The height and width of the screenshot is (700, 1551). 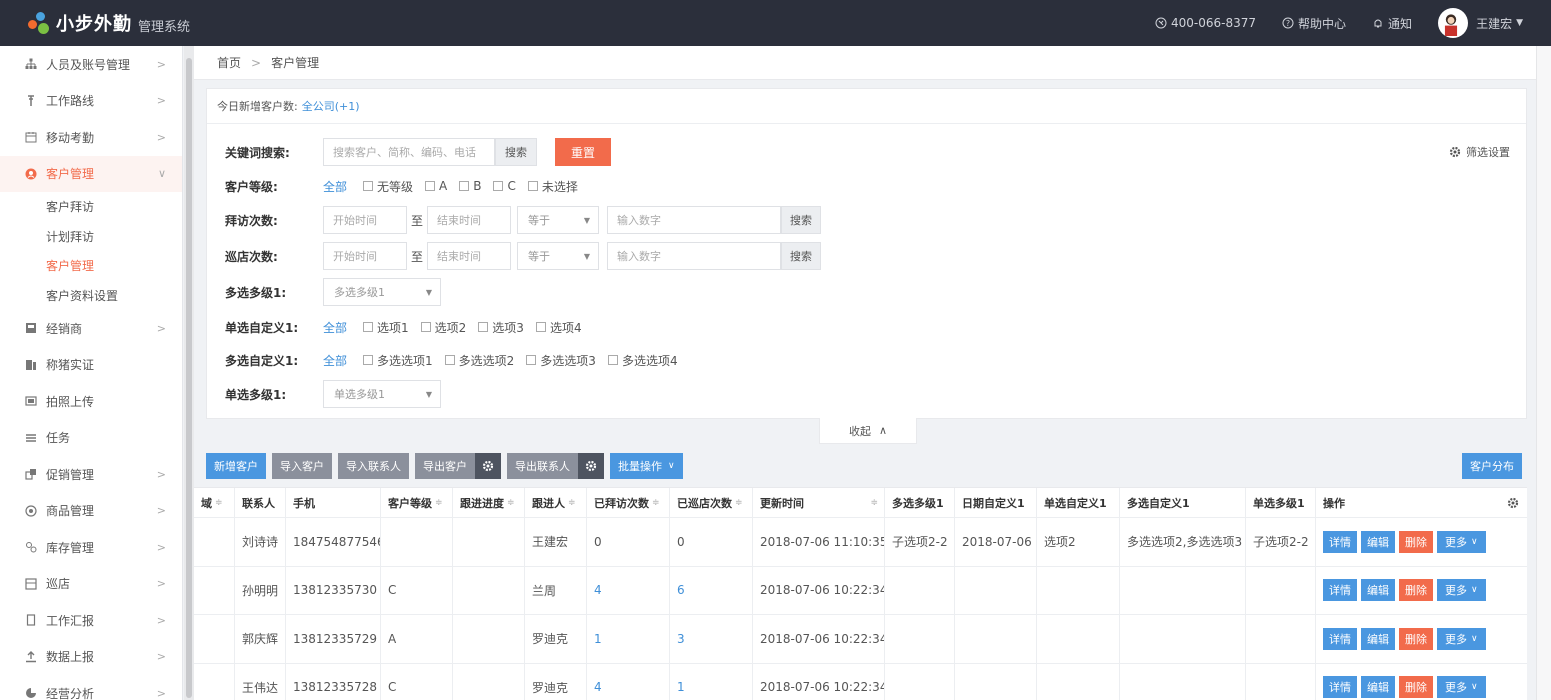 What do you see at coordinates (542, 466) in the screenshot?
I see `export-contact-button: 导出联系人` at bounding box center [542, 466].